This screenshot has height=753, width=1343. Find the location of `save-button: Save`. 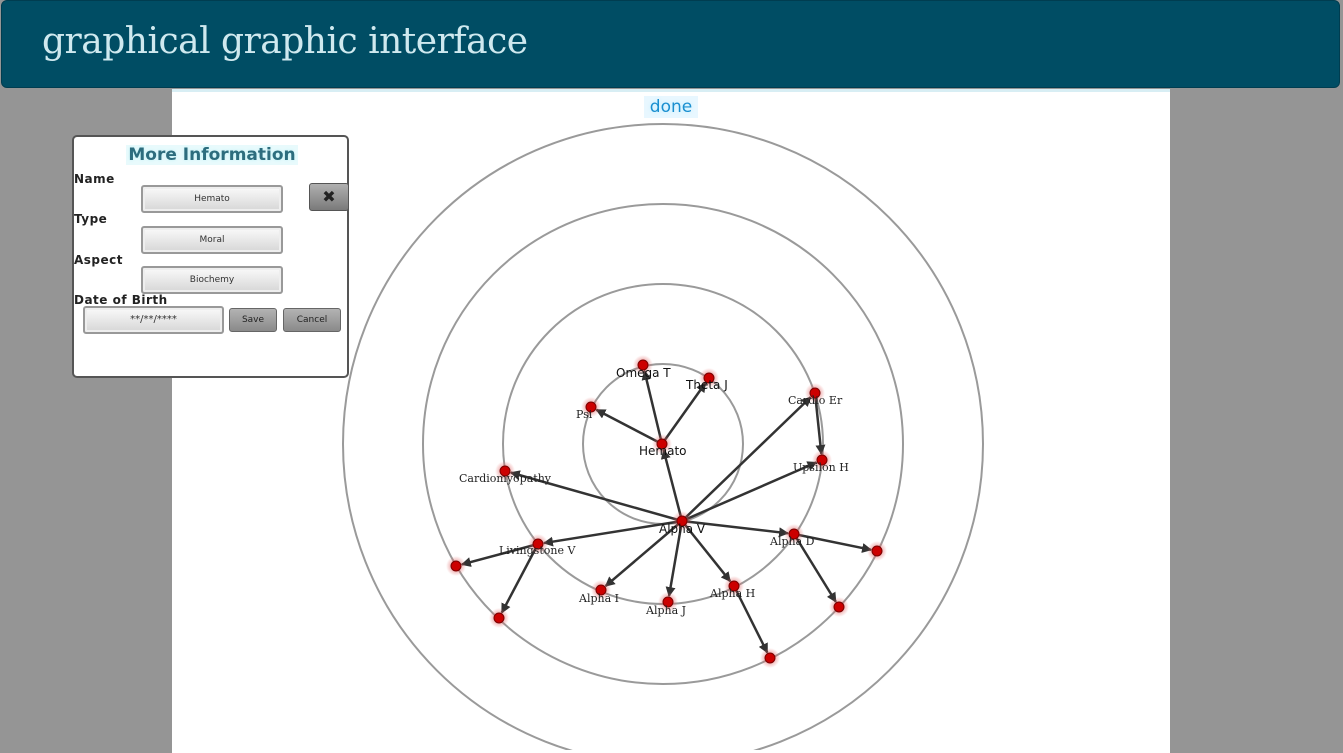

save-button: Save is located at coordinates (253, 320).